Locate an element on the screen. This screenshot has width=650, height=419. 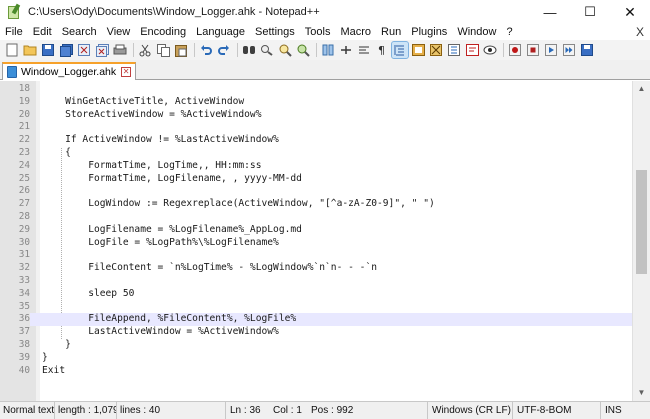
close-all-icon is located at coordinates (102, 50).